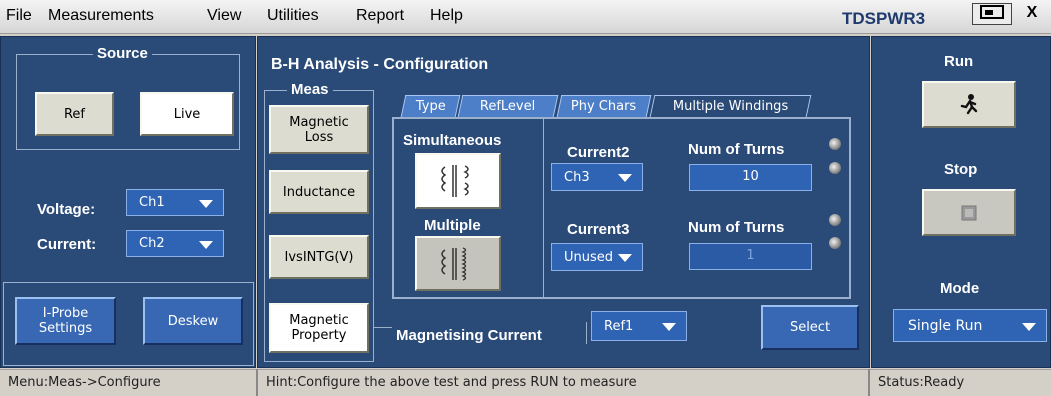 This screenshot has height=396, width=1051. Describe the element at coordinates (122, 53) in the screenshot. I see `source-legend: Source` at that location.